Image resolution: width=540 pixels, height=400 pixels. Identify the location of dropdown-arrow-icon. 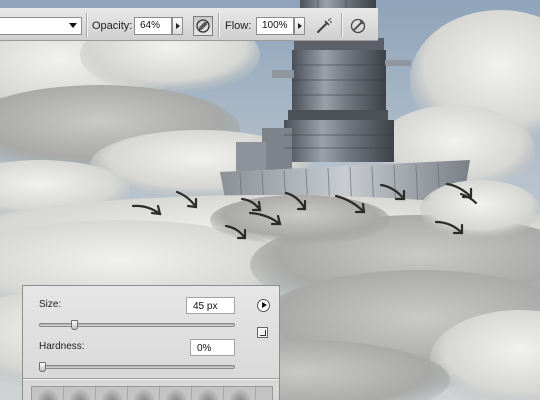
(73, 25).